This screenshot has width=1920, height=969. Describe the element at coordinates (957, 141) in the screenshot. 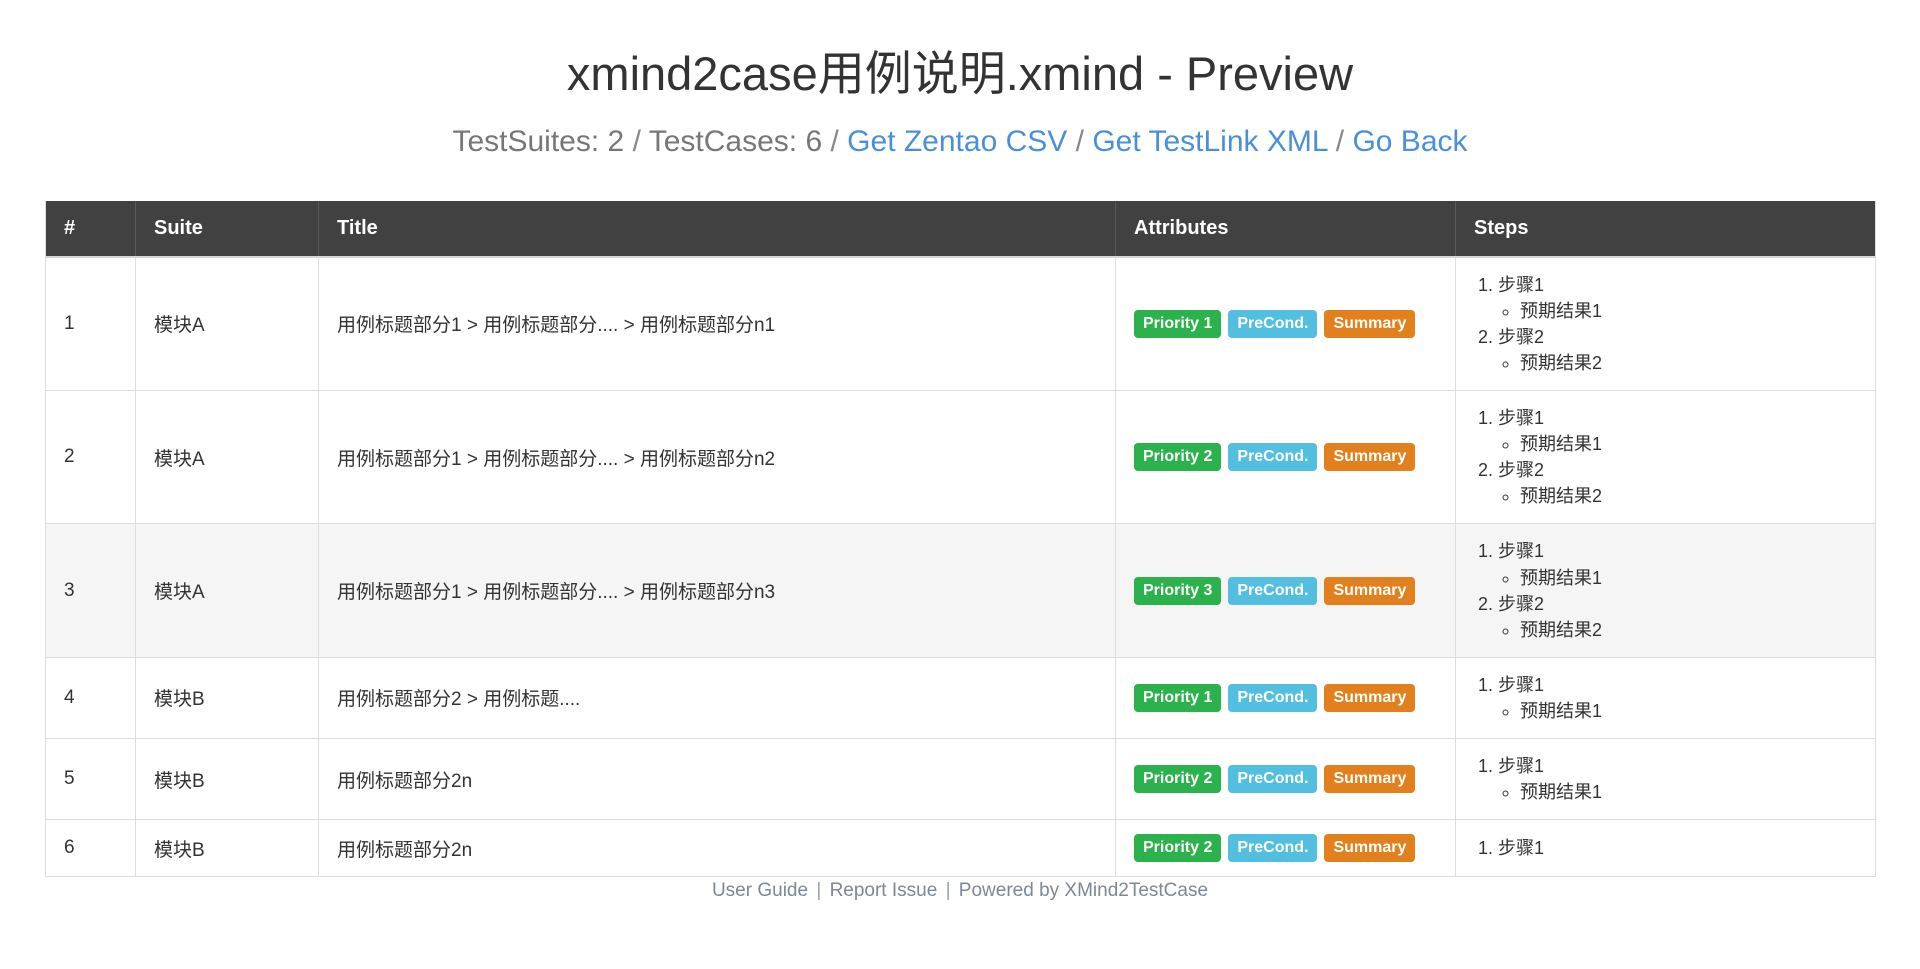

I see `get-zentao-csv-link: Get Zentao CSV` at that location.